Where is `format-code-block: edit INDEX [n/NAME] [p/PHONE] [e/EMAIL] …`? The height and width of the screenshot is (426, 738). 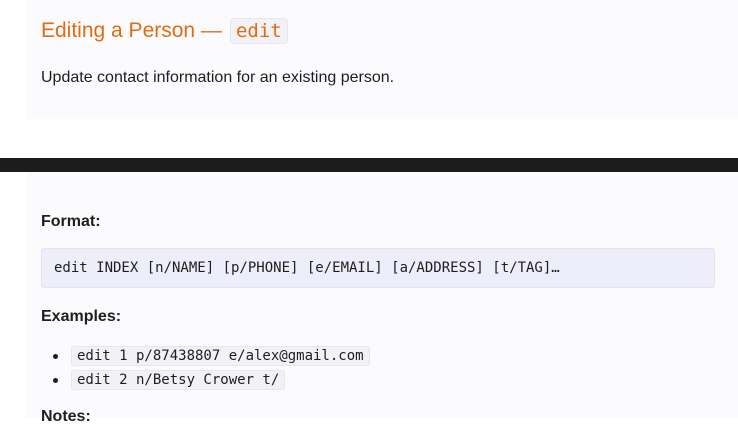
format-code-block: edit INDEX [n/NAME] [p/PHONE] [e/EMAIL] … is located at coordinates (378, 268).